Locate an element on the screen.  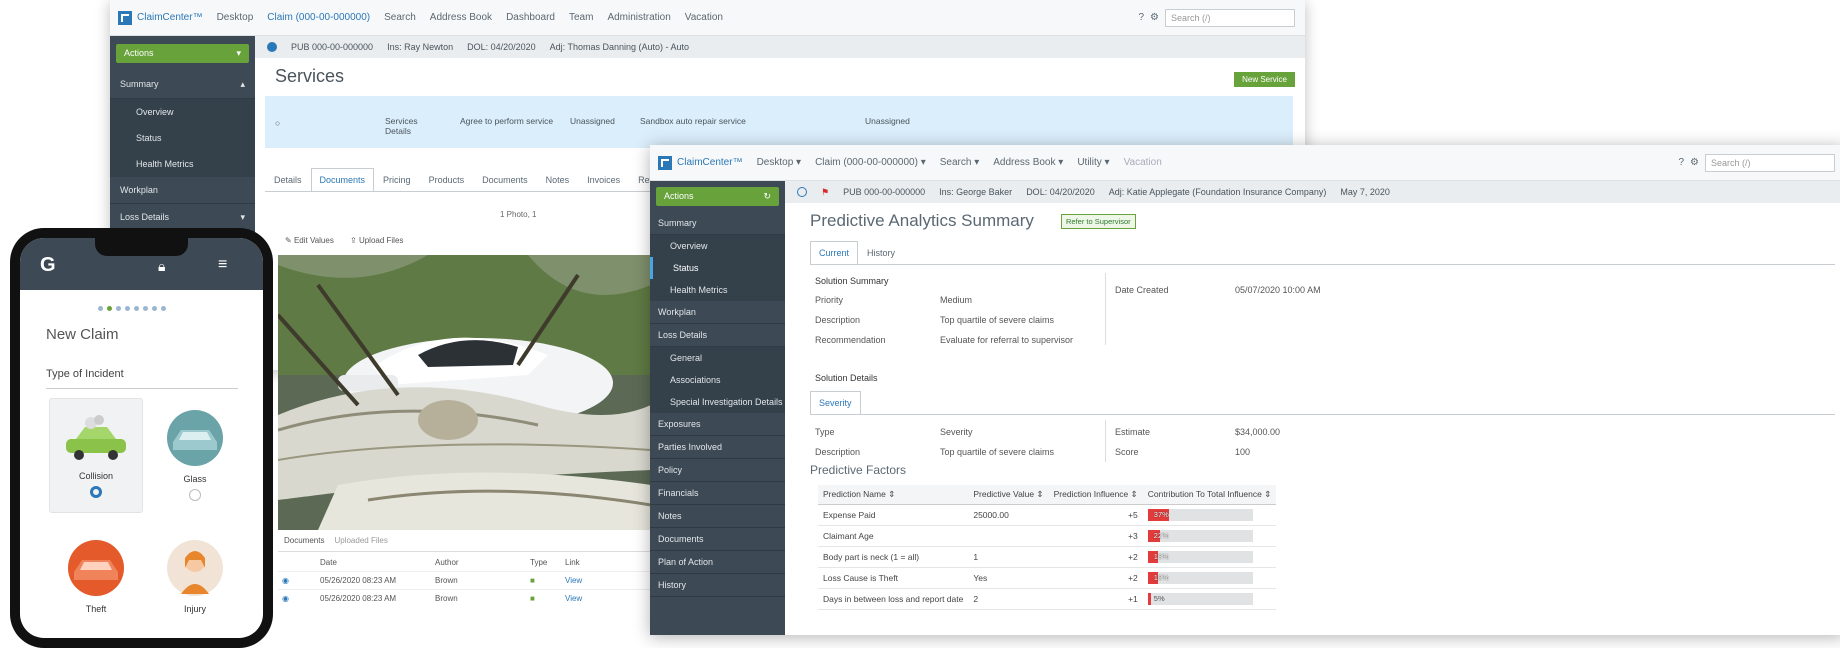
sidebar-item-general: General is located at coordinates (717, 358).